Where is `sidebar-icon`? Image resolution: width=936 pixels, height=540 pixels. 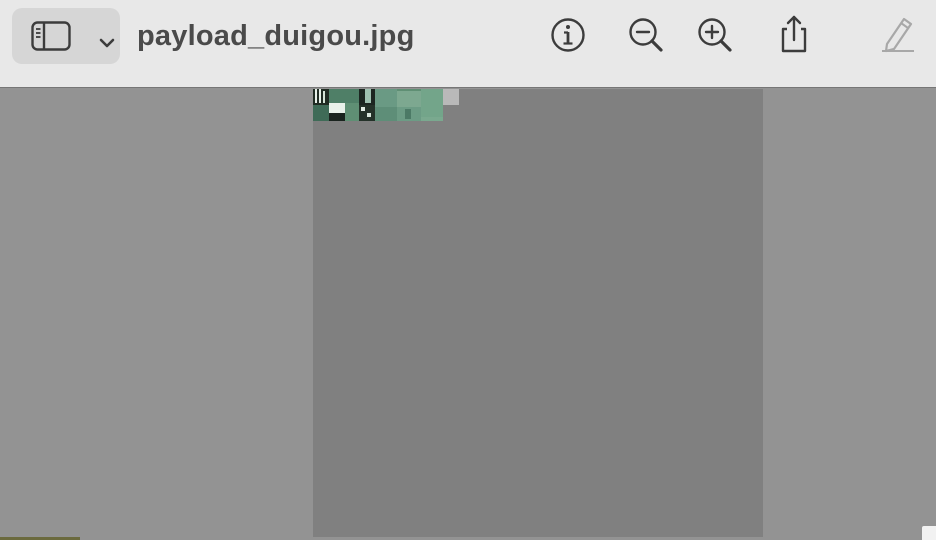 sidebar-icon is located at coordinates (51, 38).